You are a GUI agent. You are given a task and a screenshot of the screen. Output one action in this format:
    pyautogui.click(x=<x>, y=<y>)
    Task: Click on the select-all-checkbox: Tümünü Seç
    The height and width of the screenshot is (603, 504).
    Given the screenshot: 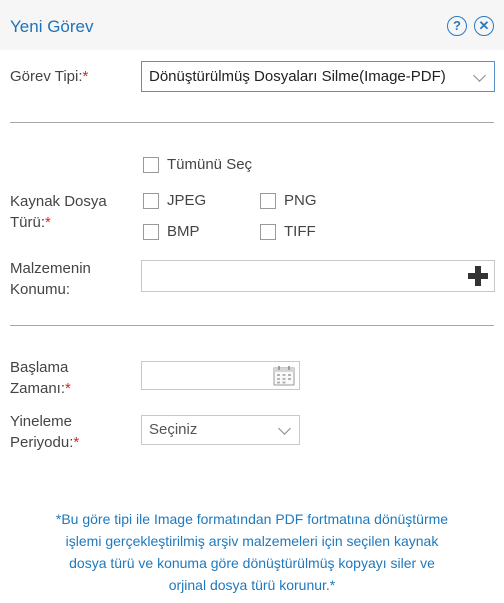 What is the action you would take?
    pyautogui.click(x=197, y=164)
    